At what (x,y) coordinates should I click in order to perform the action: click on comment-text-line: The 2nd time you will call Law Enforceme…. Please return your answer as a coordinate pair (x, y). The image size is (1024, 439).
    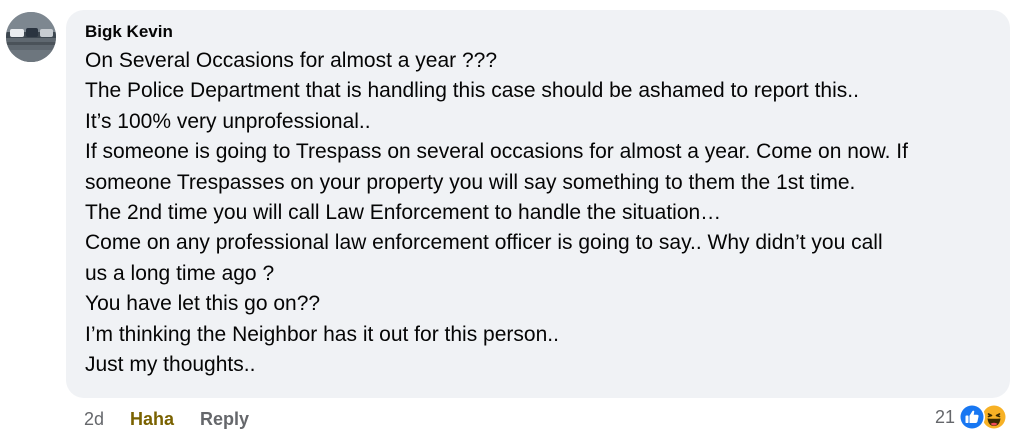
    Looking at the image, I should click on (403, 213).